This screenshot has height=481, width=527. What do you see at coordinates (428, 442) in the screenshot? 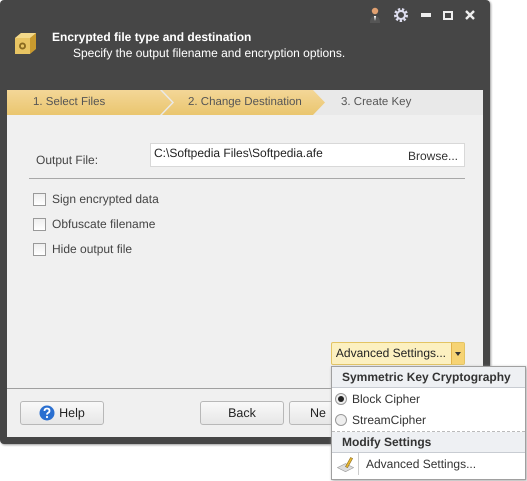
I see `menu-section-header: Modify Settings` at bounding box center [428, 442].